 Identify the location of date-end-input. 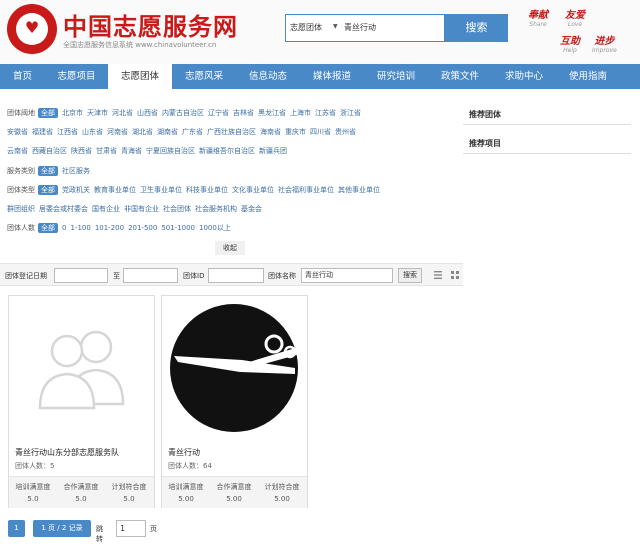
(150, 275).